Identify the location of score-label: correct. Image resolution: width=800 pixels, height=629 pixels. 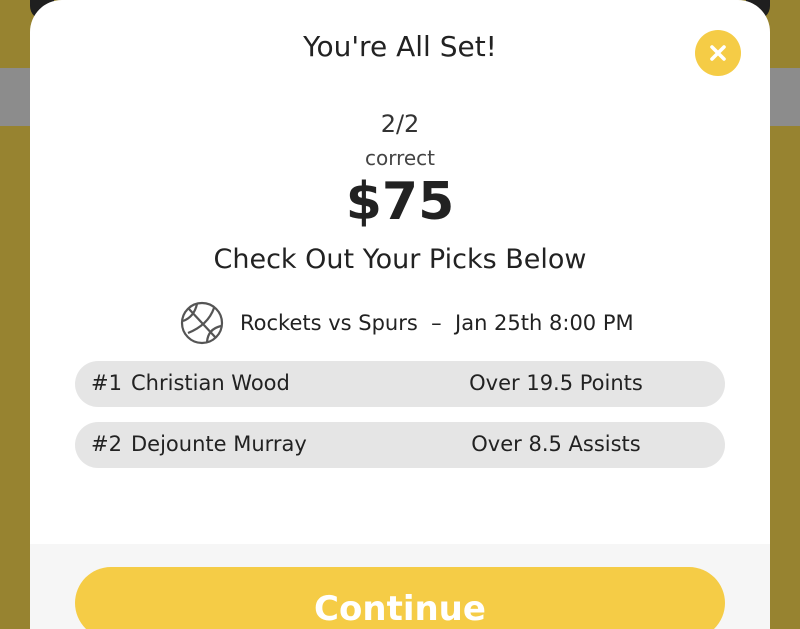
(400, 158).